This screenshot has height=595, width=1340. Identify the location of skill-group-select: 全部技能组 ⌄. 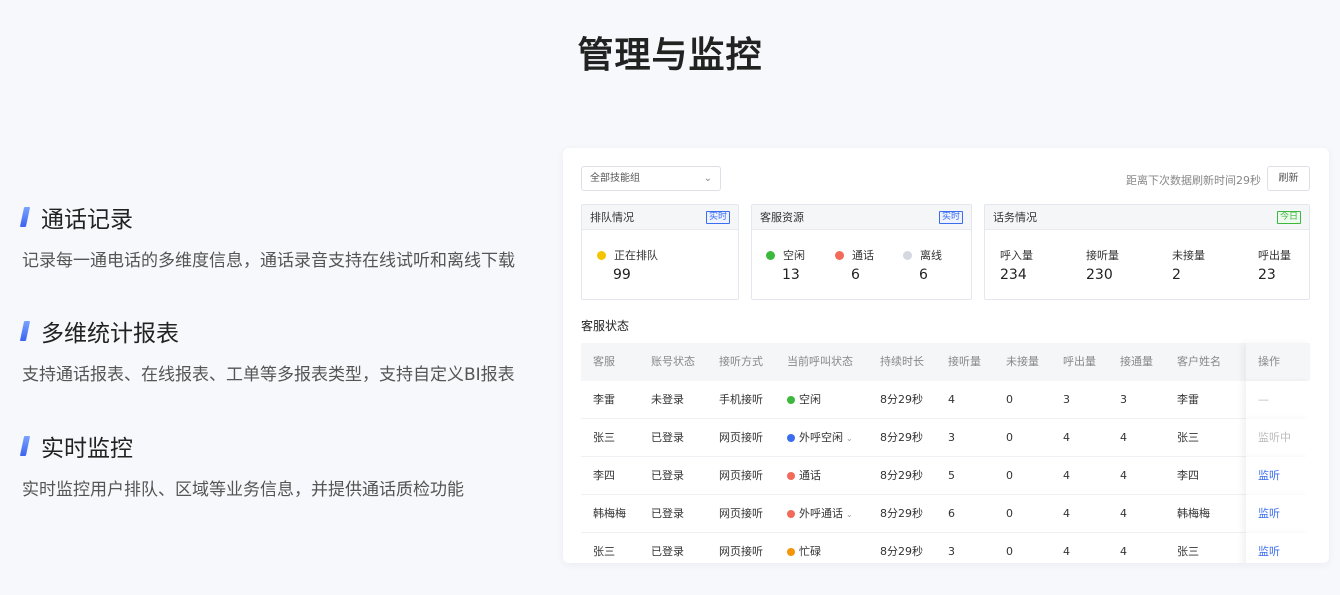
(651, 178).